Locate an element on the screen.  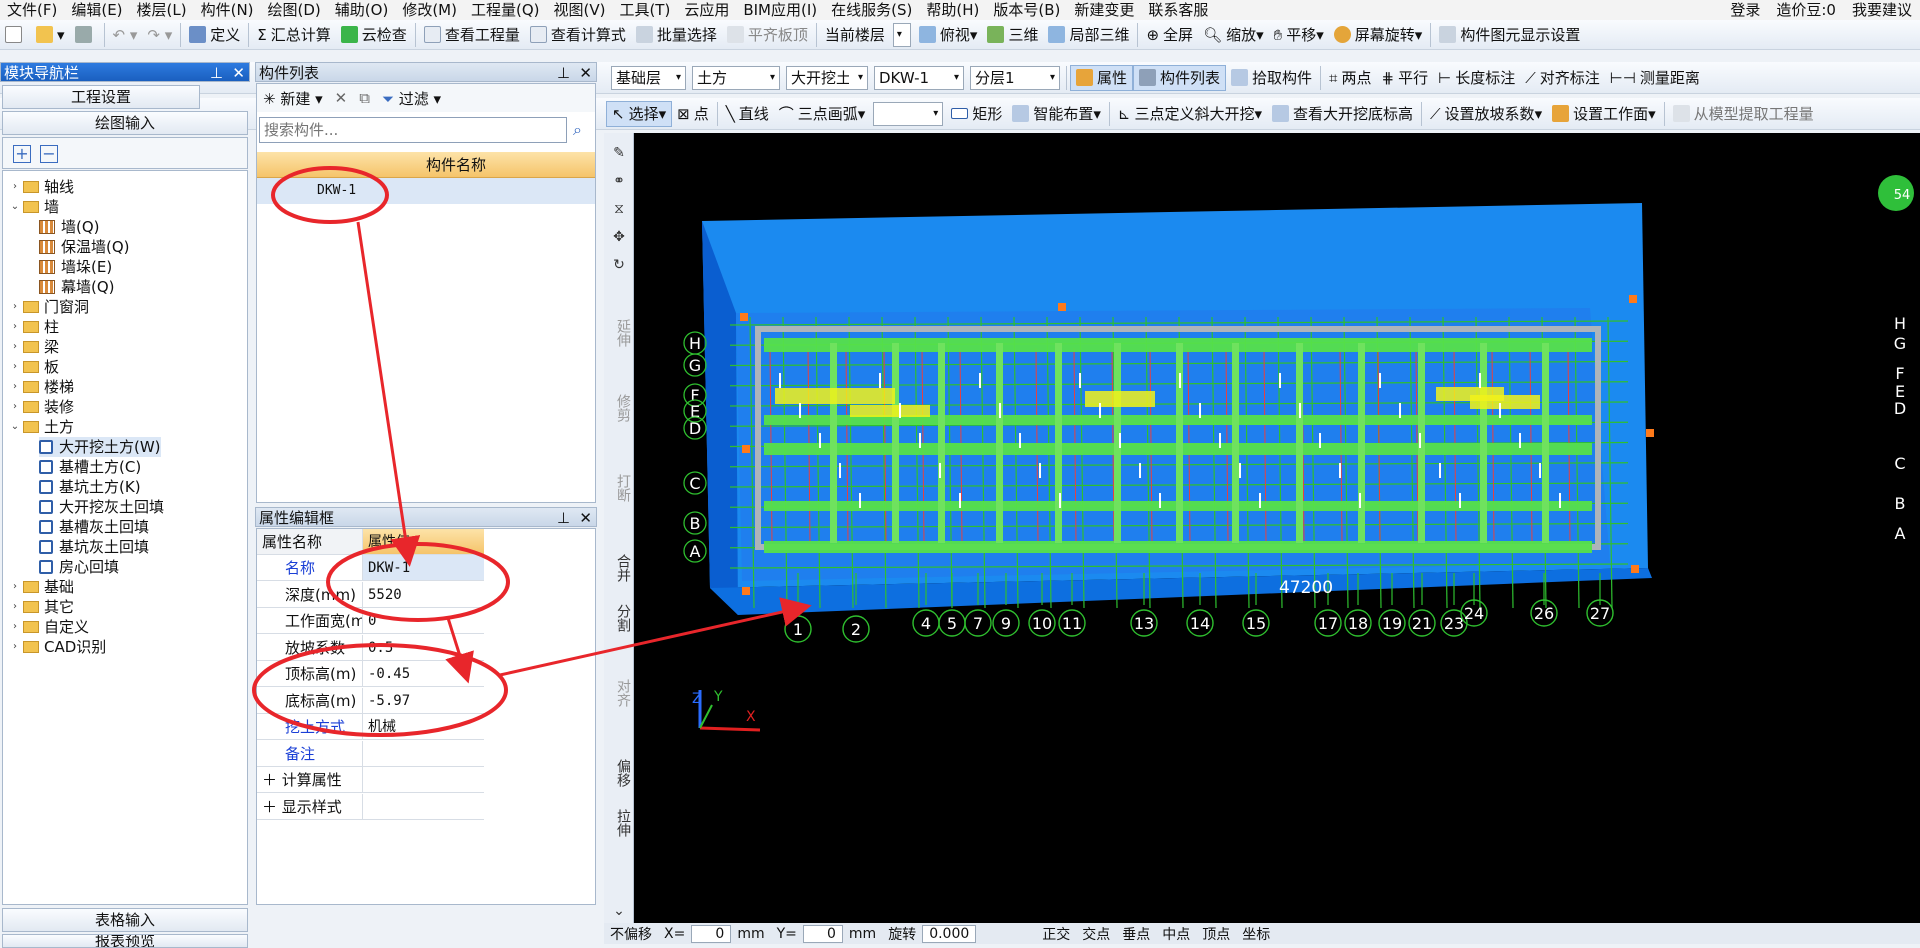
property-row: 底标高(m) -5.97 is located at coordinates (370, 700).